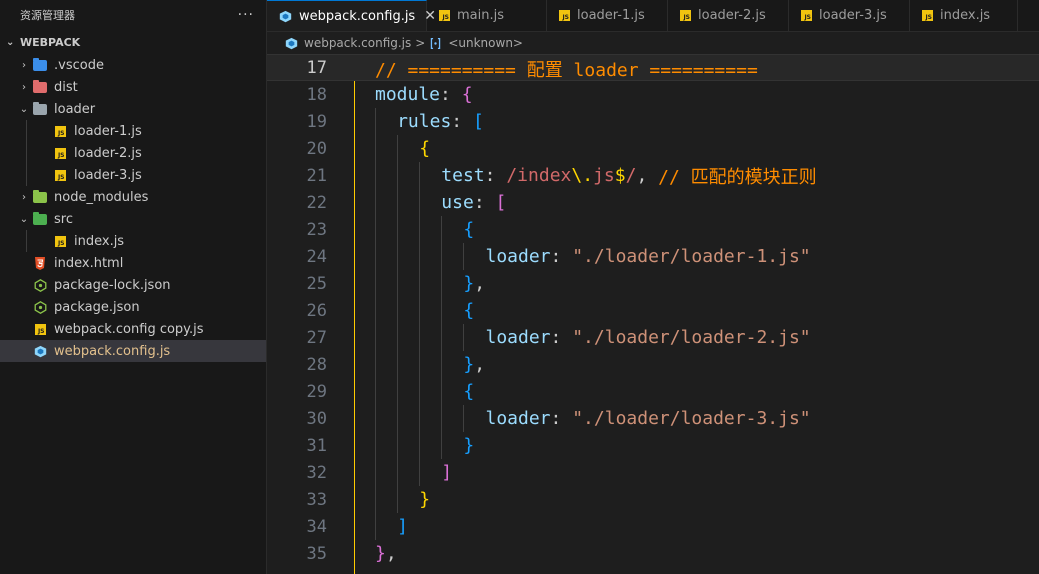 The image size is (1039, 574). I want to click on code-token: "./loader/loader-3.js", so click(691, 418).